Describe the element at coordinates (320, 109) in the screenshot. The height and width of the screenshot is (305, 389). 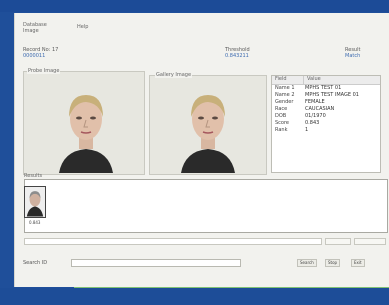
I see `row-value: CAUCASIAN` at that location.